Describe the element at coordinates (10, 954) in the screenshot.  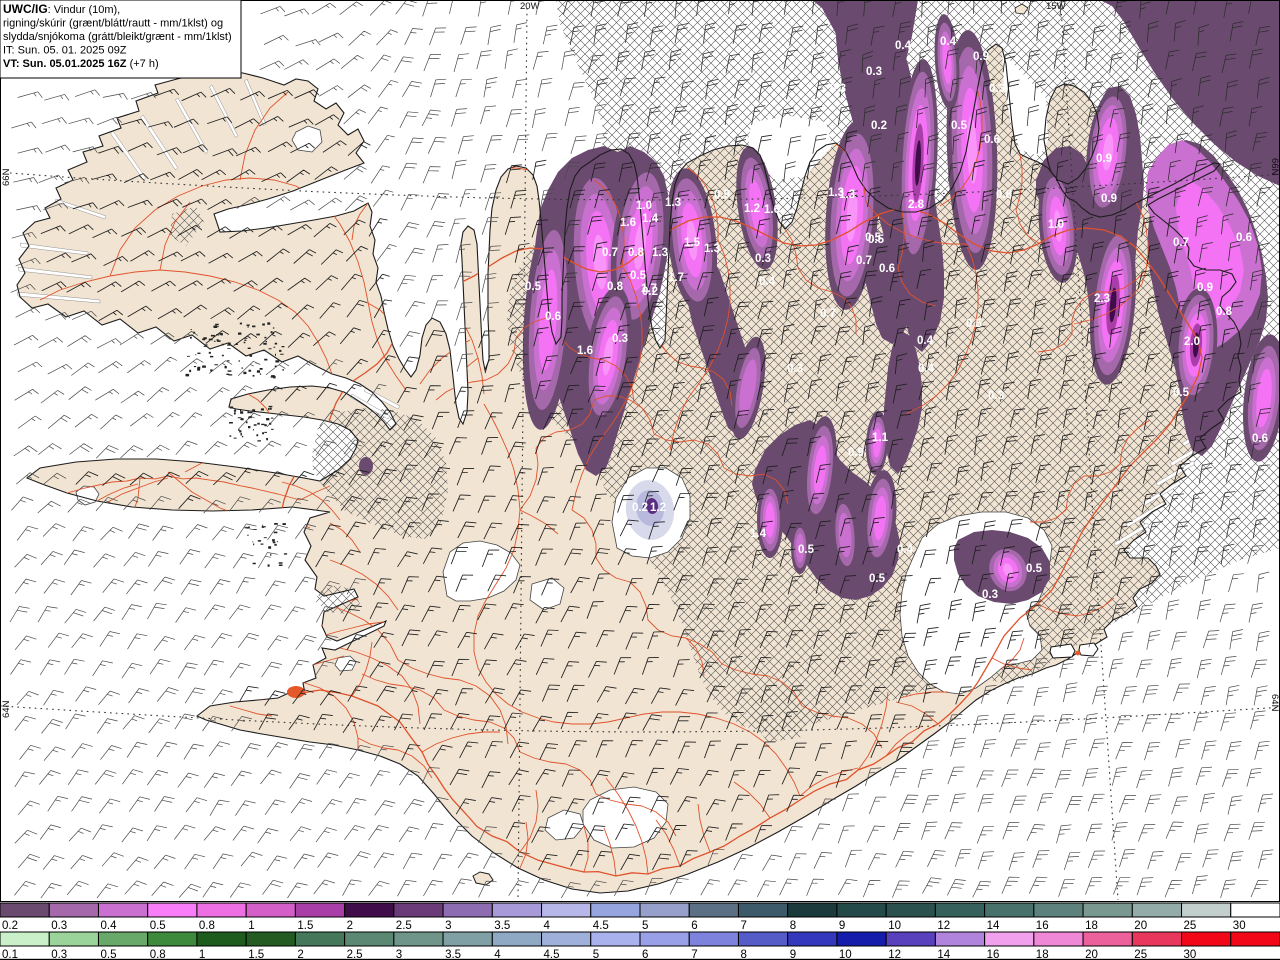
I see `svg-text: 0.1` at that location.